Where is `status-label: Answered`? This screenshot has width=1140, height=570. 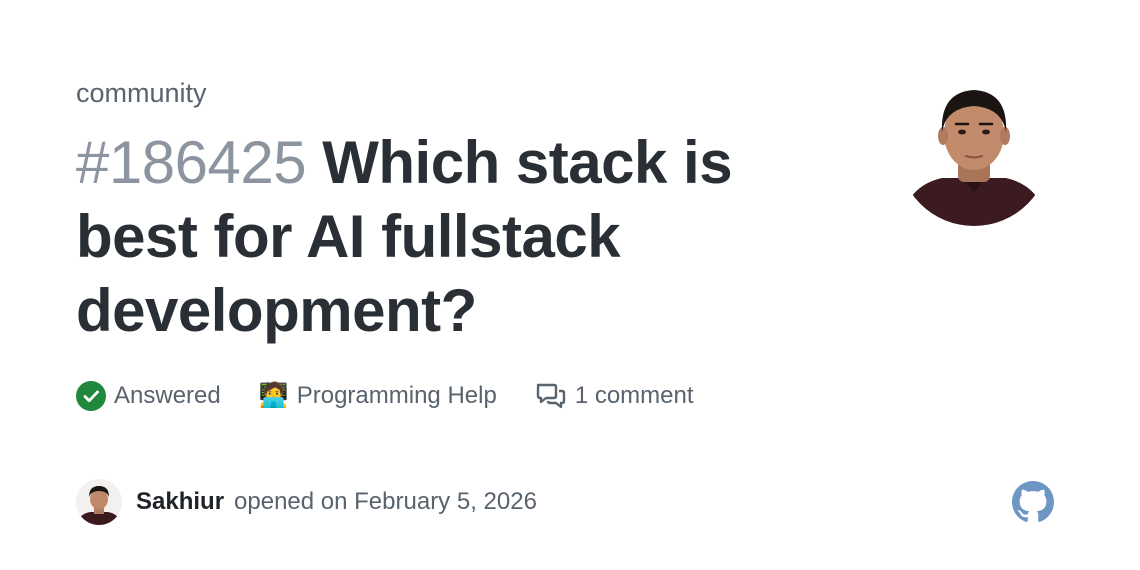 status-label: Answered is located at coordinates (167, 395).